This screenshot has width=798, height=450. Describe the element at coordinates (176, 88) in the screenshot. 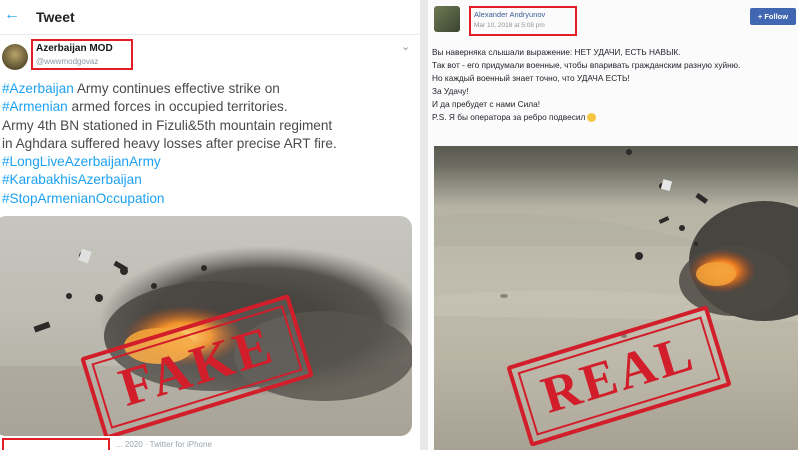

I see `tweet-line-text: Army continues effective strike on` at that location.